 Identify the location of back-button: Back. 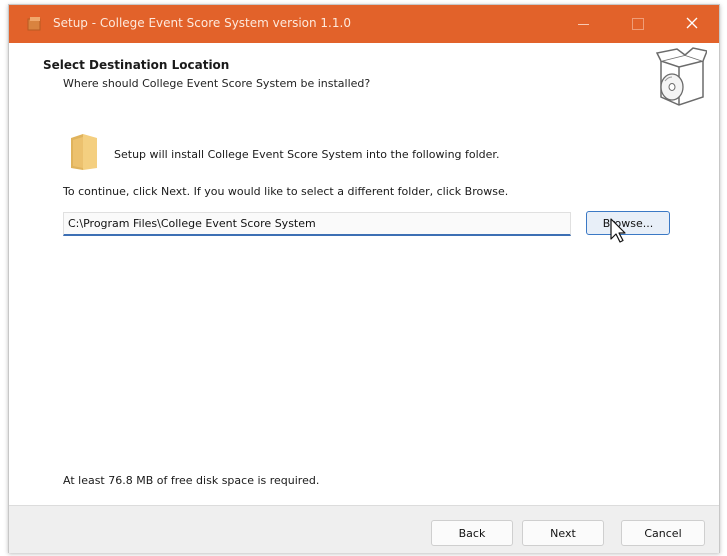
(472, 533).